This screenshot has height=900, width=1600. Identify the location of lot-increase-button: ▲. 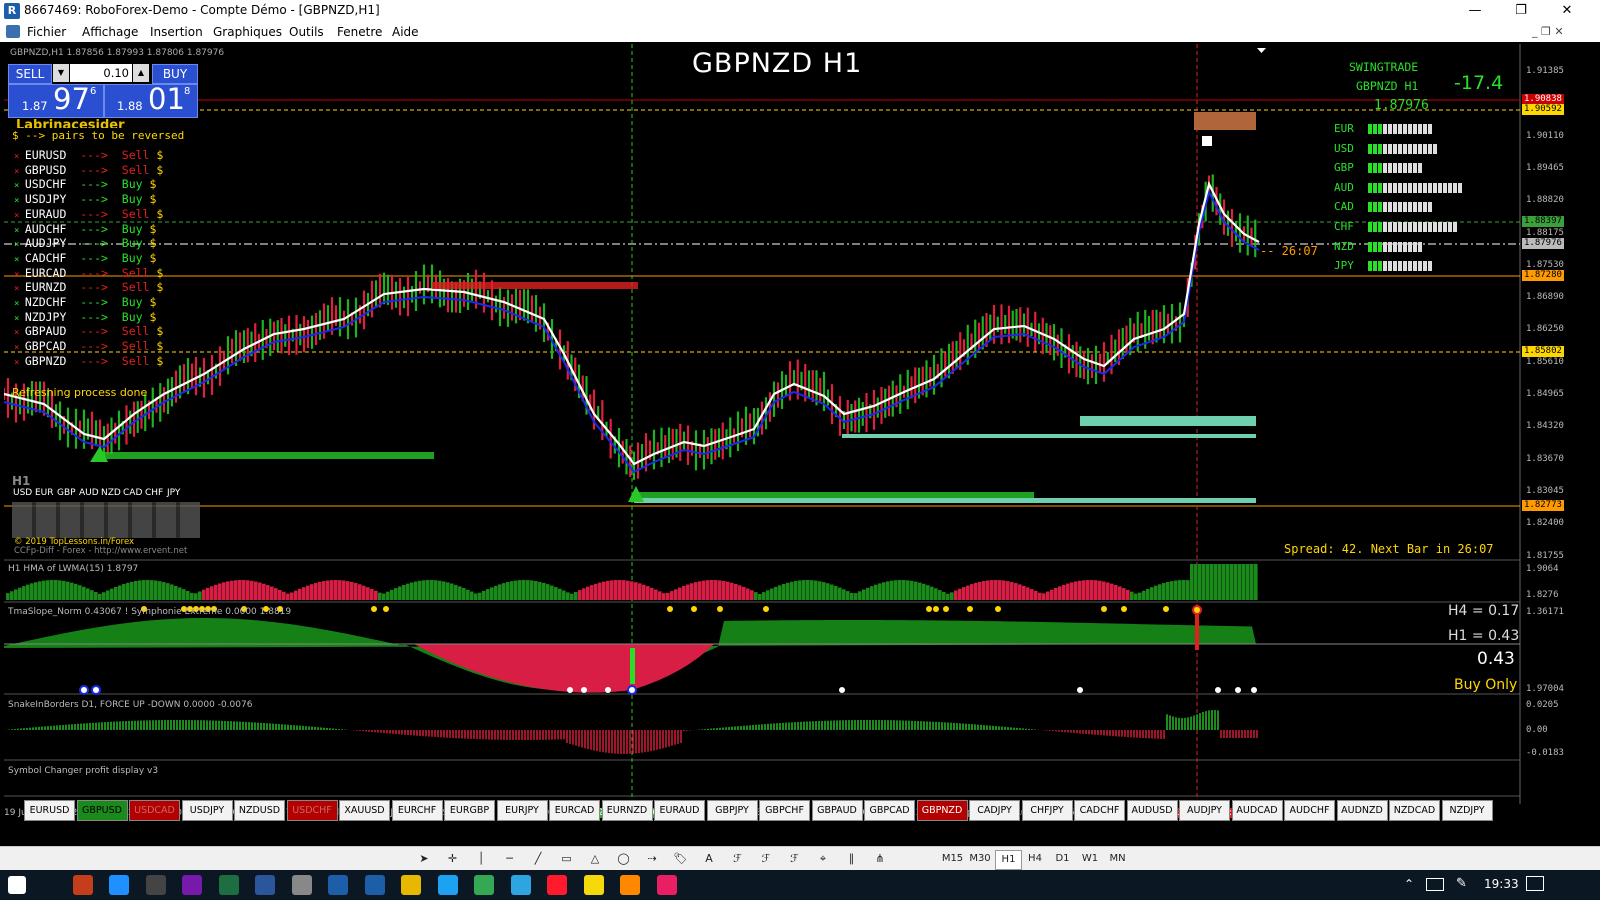
(141, 73).